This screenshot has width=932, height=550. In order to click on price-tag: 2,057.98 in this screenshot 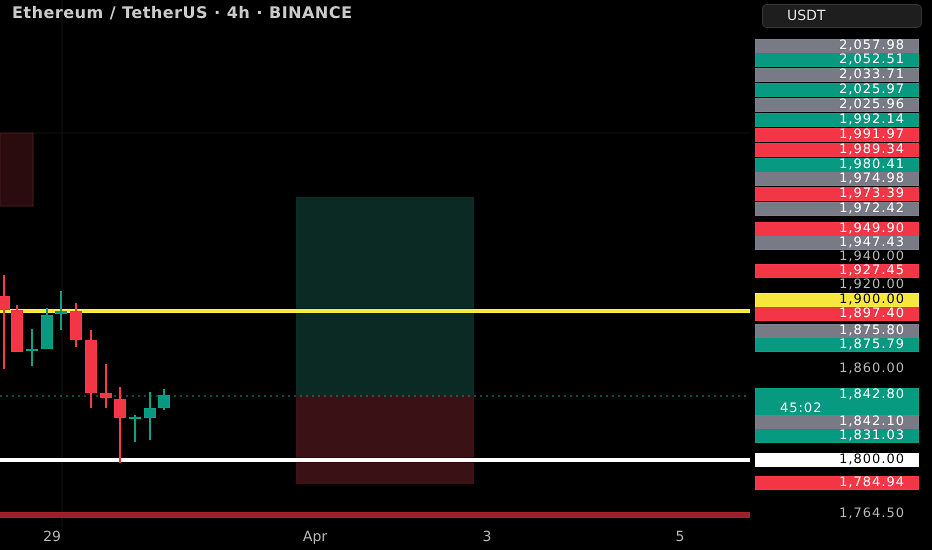, I will do `click(837, 46)`.